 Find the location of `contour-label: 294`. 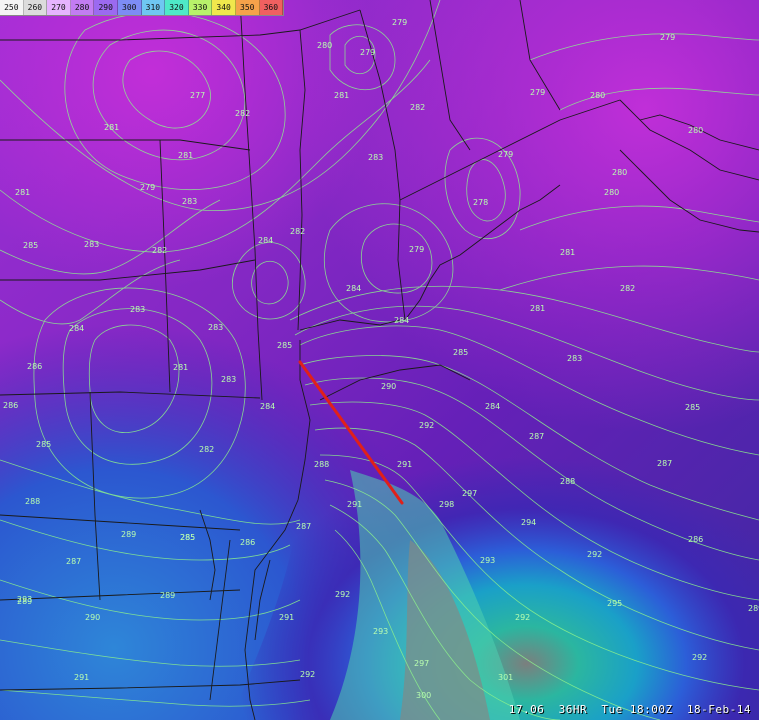

contour-label: 294 is located at coordinates (528, 522).